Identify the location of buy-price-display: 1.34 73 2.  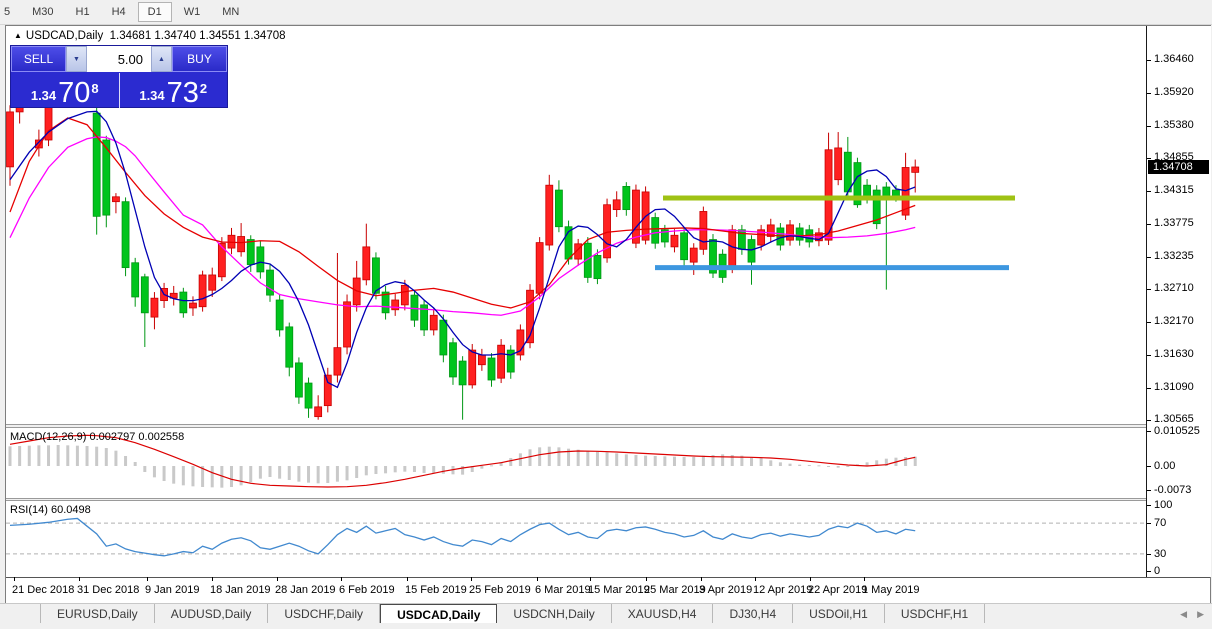
(174, 90).